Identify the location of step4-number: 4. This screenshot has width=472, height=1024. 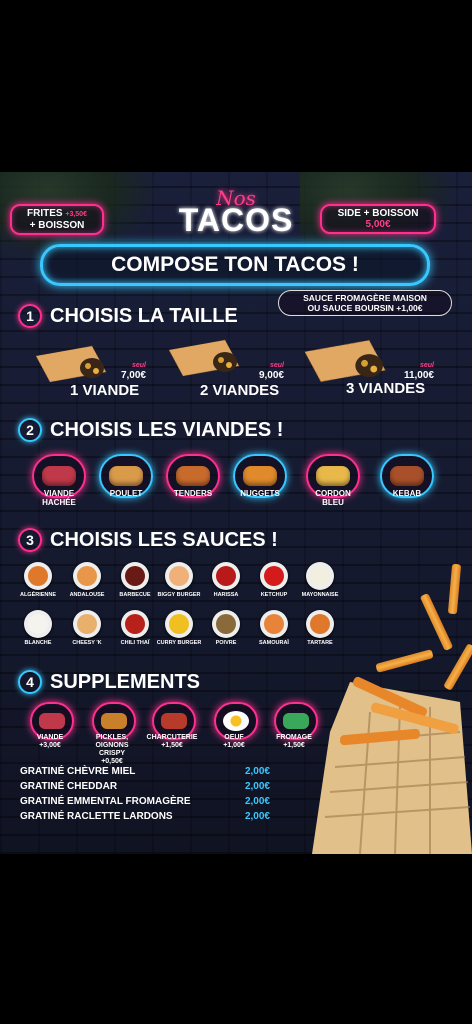
(30, 682).